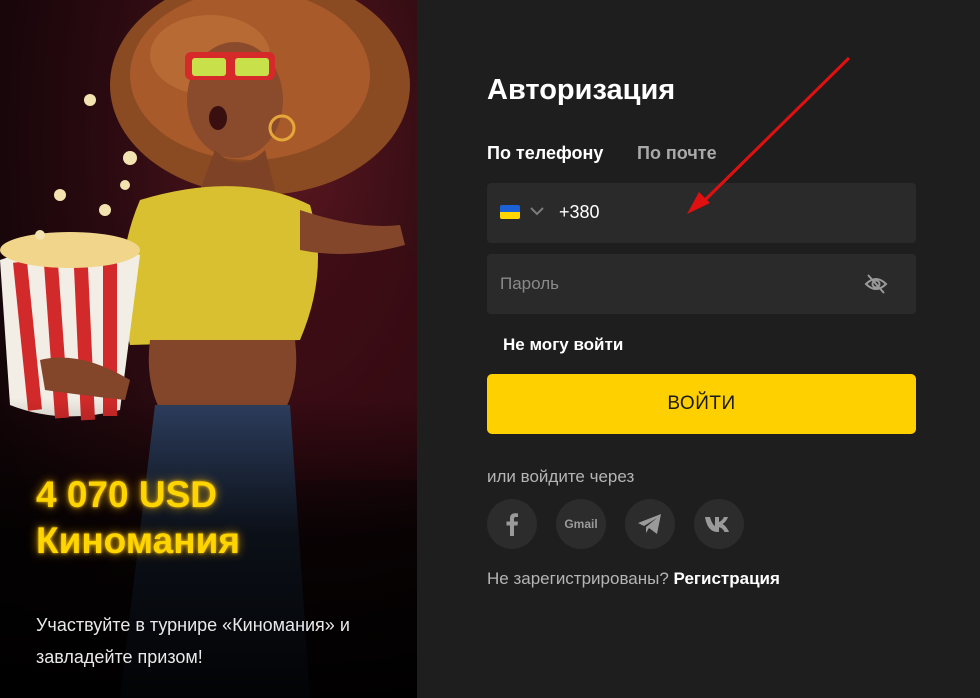  I want to click on telegram-icon, so click(649, 524).